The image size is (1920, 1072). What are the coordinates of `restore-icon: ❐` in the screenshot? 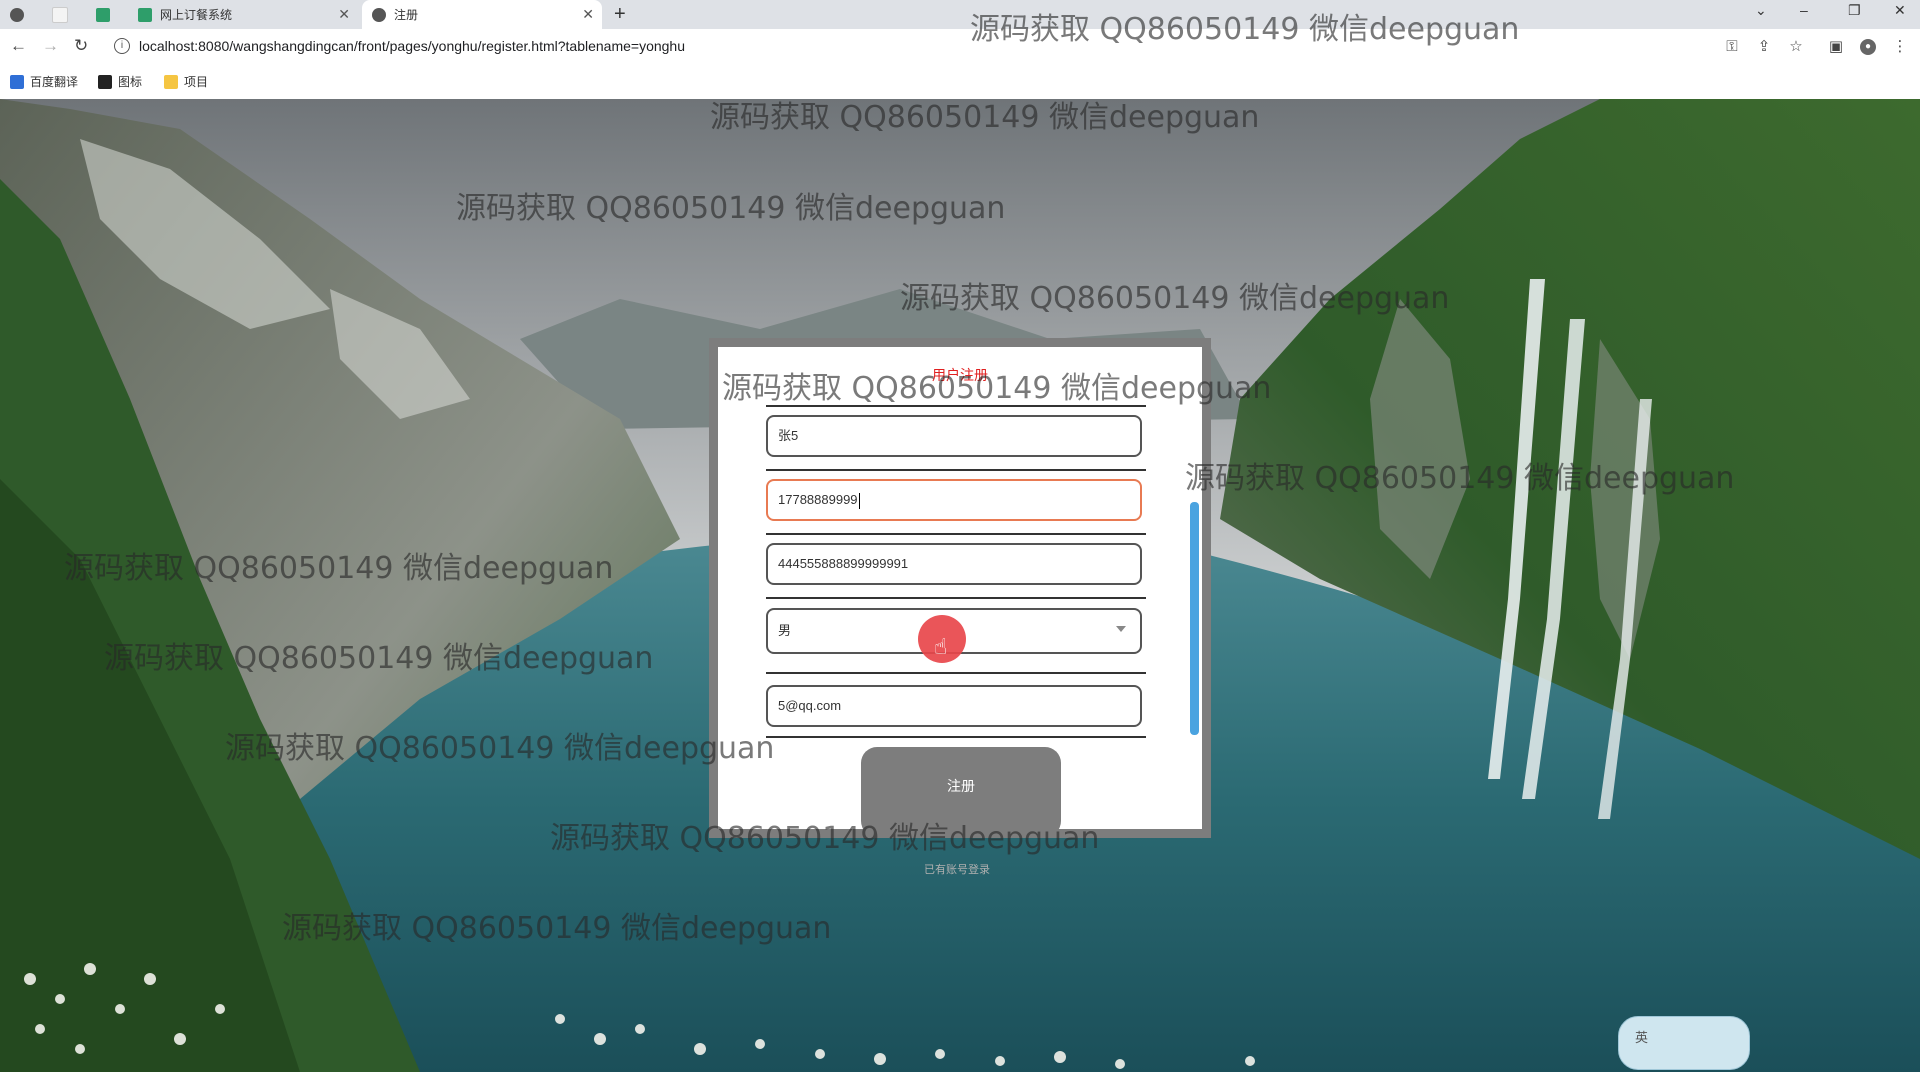 It's located at (1854, 10).